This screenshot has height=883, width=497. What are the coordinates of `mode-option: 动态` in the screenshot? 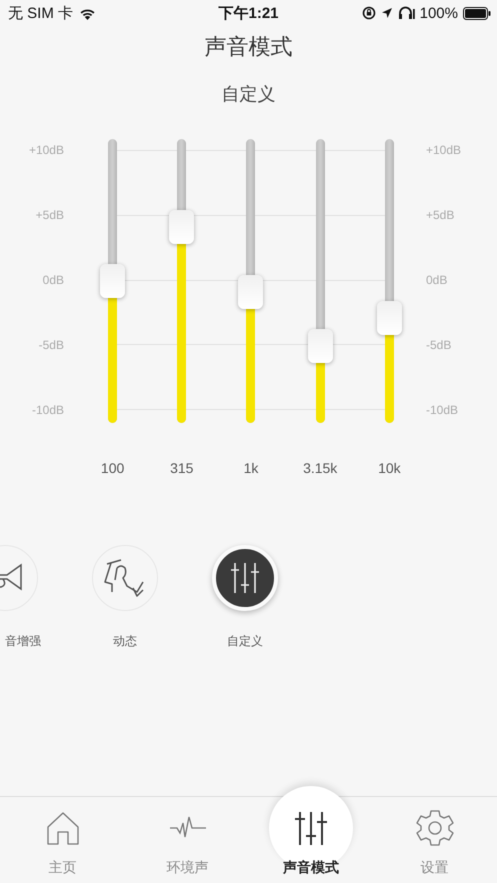 It's located at (125, 597).